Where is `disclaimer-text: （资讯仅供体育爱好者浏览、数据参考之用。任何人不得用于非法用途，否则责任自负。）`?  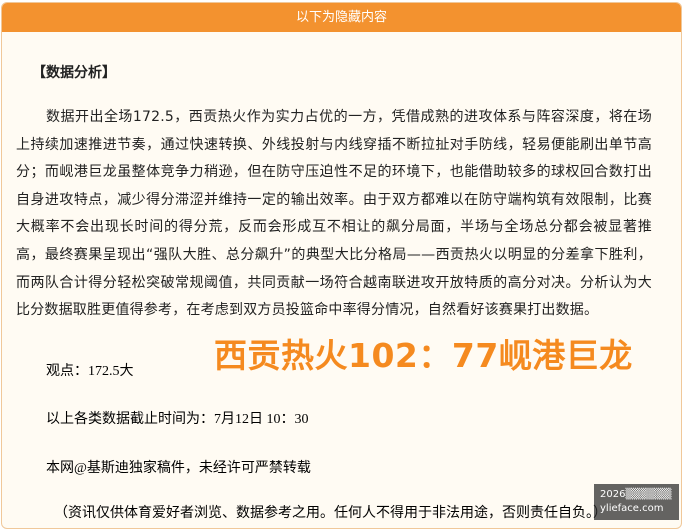 disclaimer-text: （资讯仅供体育爱好者浏览、数据参考之用。任何人不得用于非法用途，否则责任自负。） is located at coordinates (330, 513).